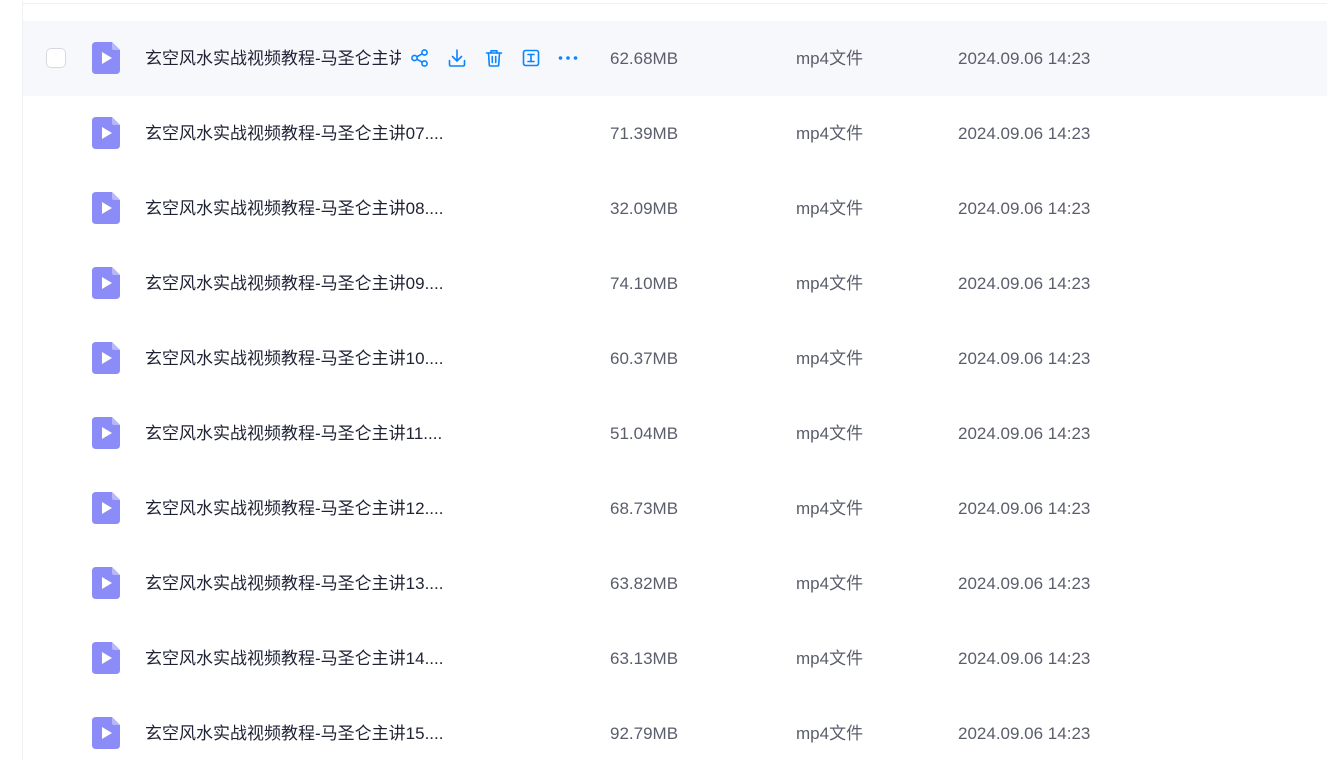  I want to click on more-button, so click(568, 58).